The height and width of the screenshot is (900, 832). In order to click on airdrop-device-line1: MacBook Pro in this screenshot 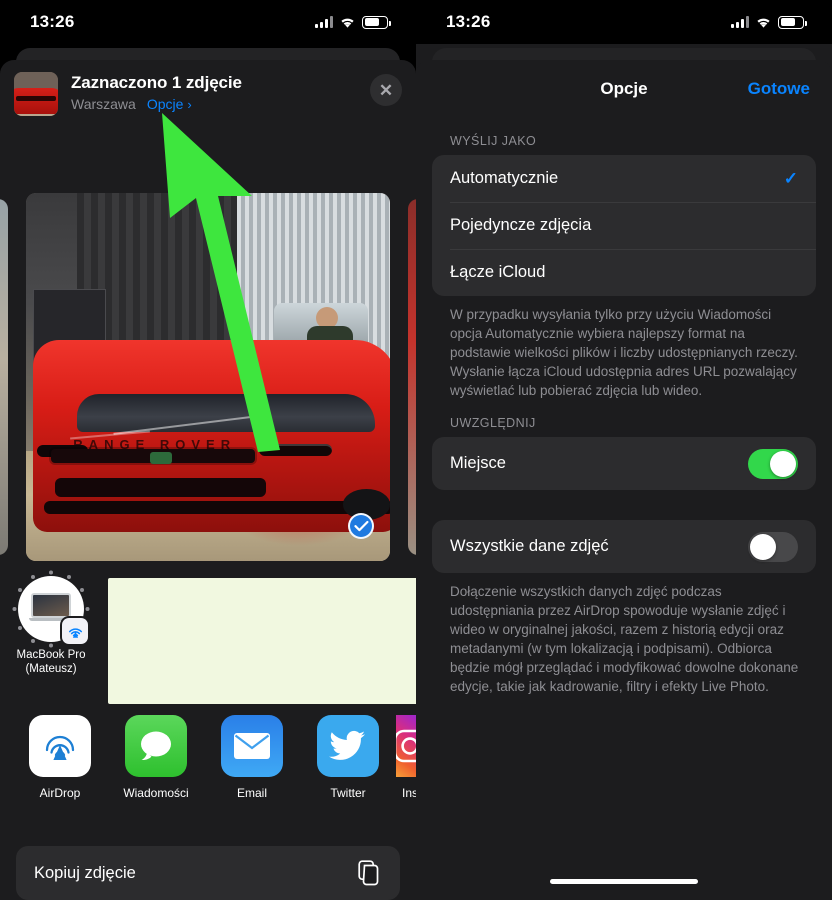, I will do `click(51, 655)`.